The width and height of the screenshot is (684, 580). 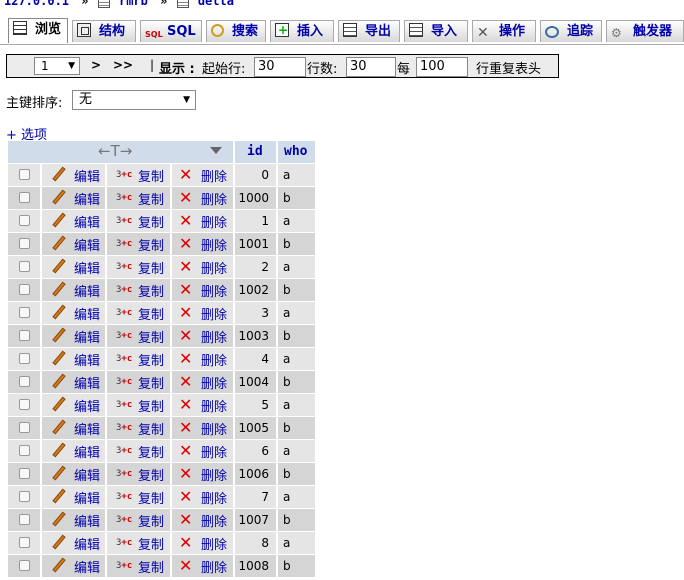 I want to click on cell-id: 1007, so click(x=256, y=520).